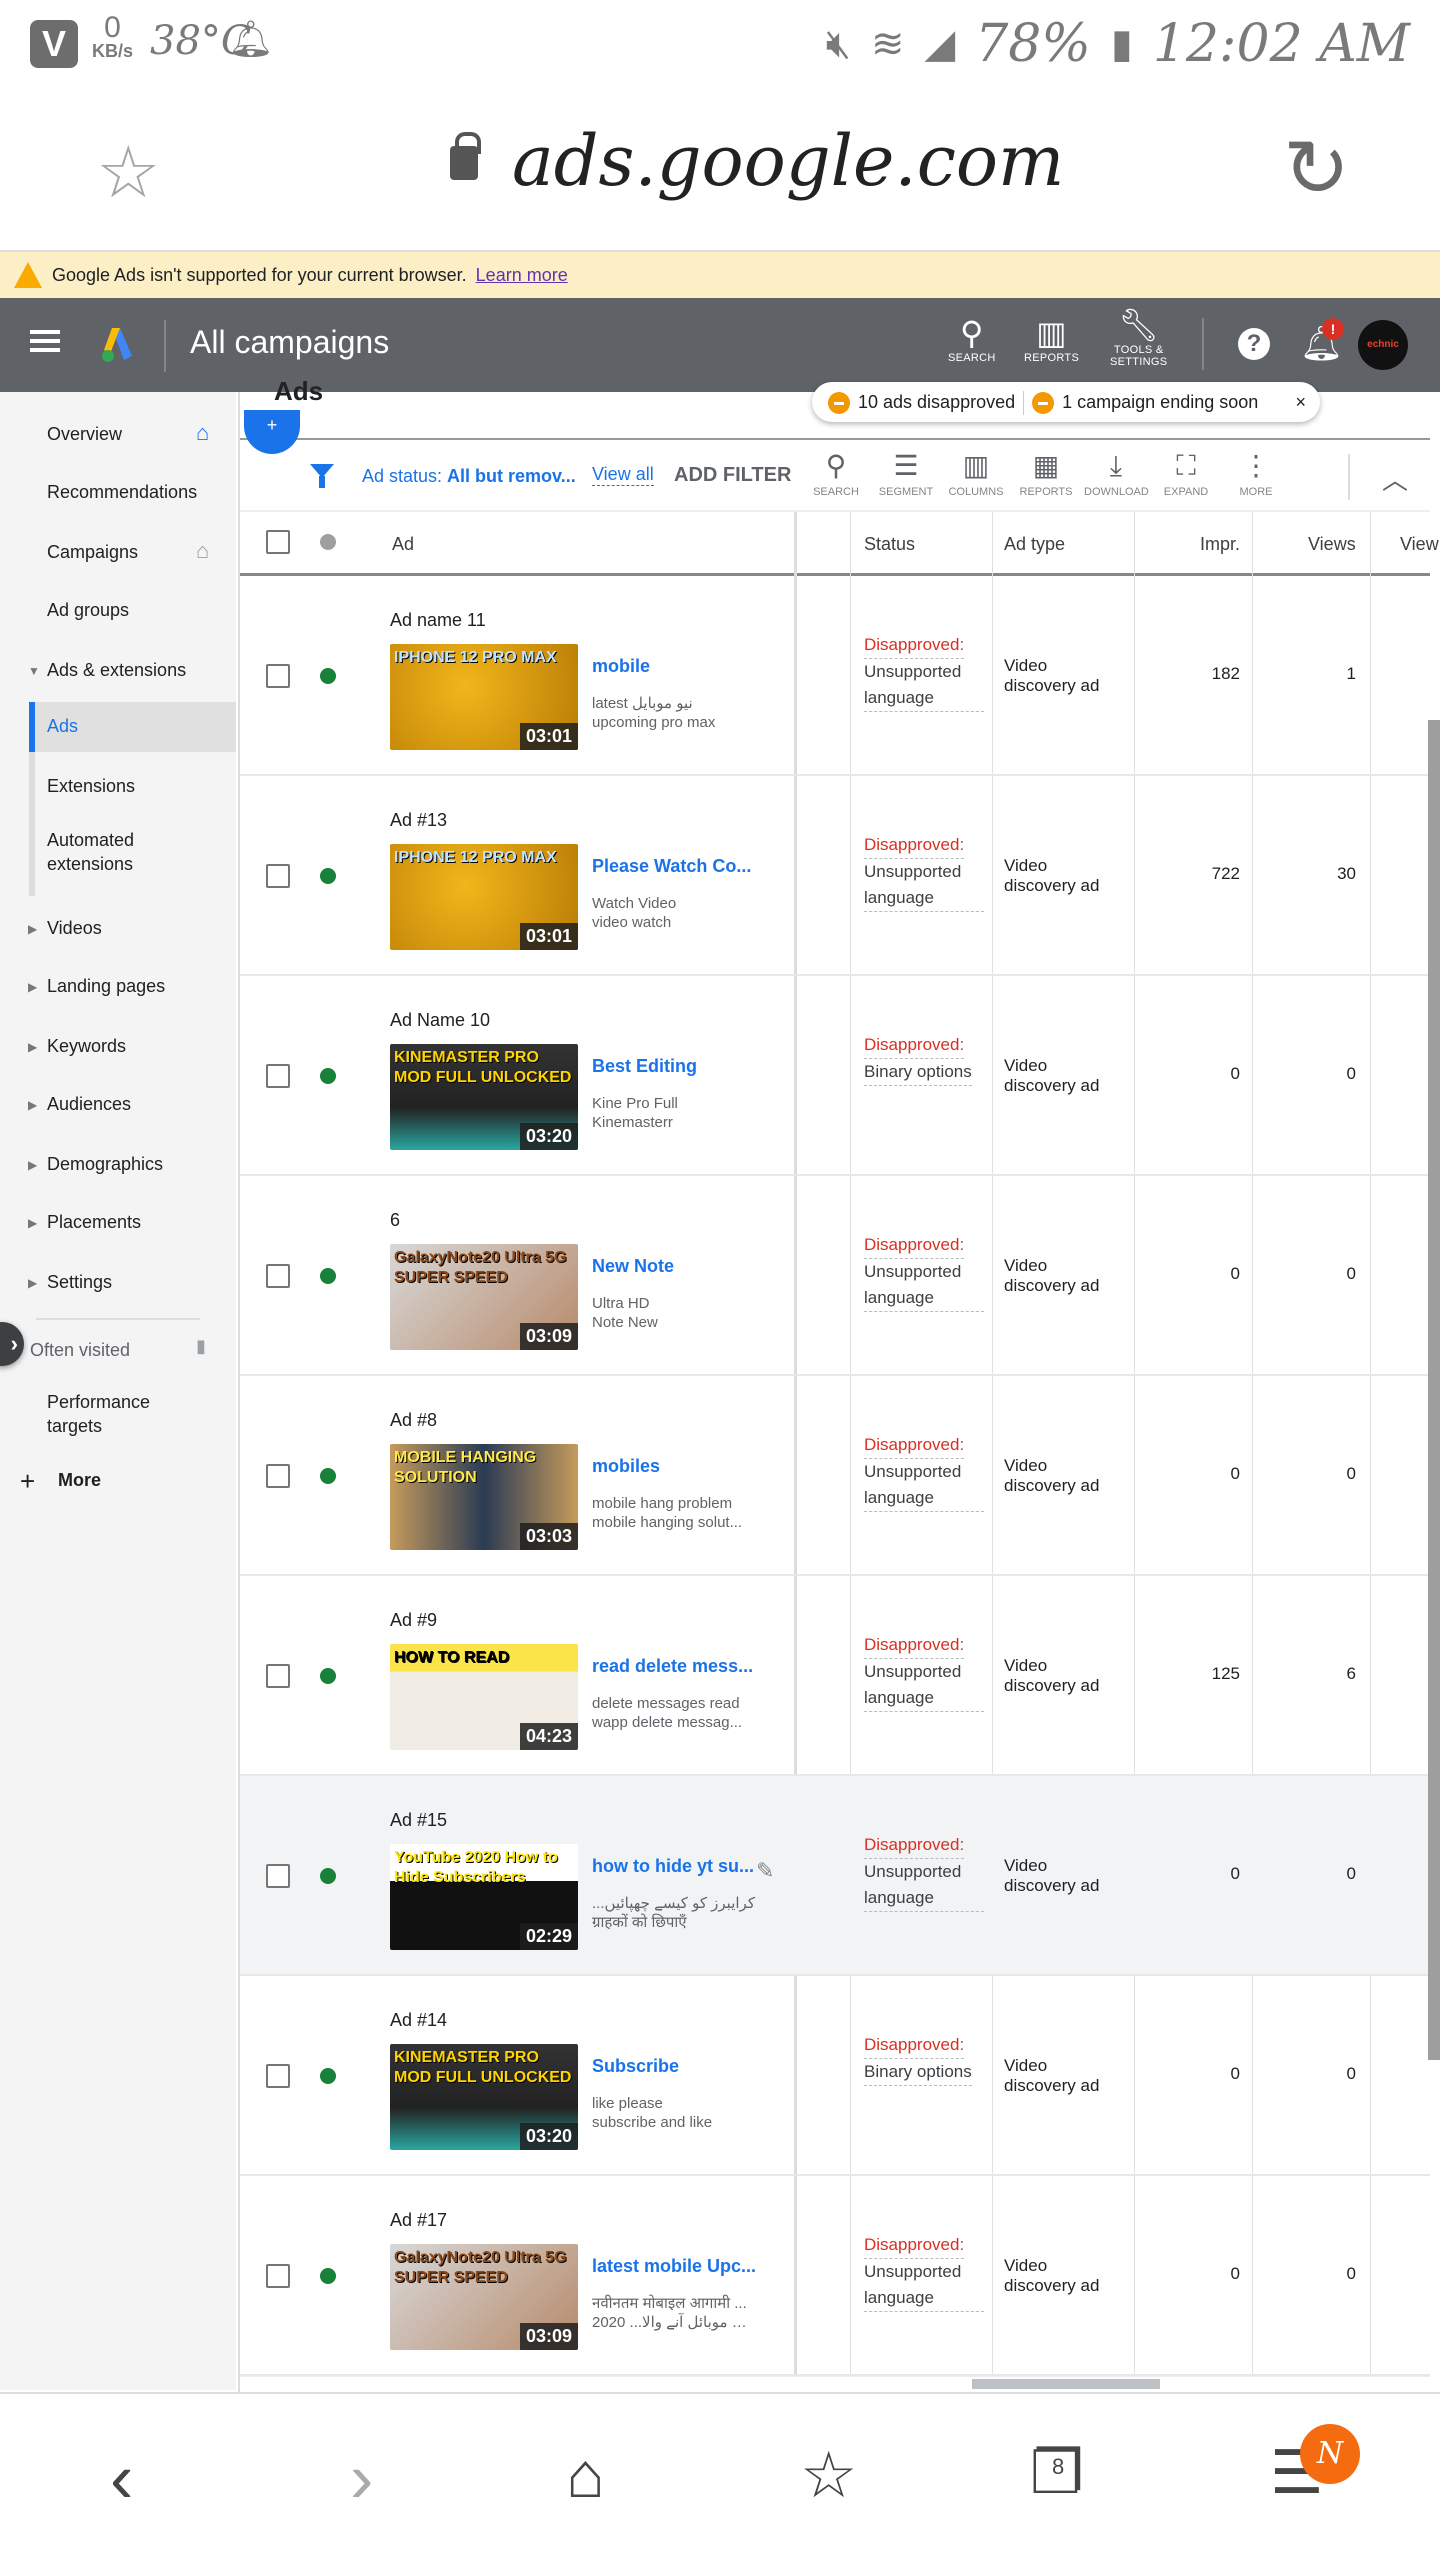 The image size is (1440, 2560). What do you see at coordinates (45, 341) in the screenshot?
I see `menu-icon` at bounding box center [45, 341].